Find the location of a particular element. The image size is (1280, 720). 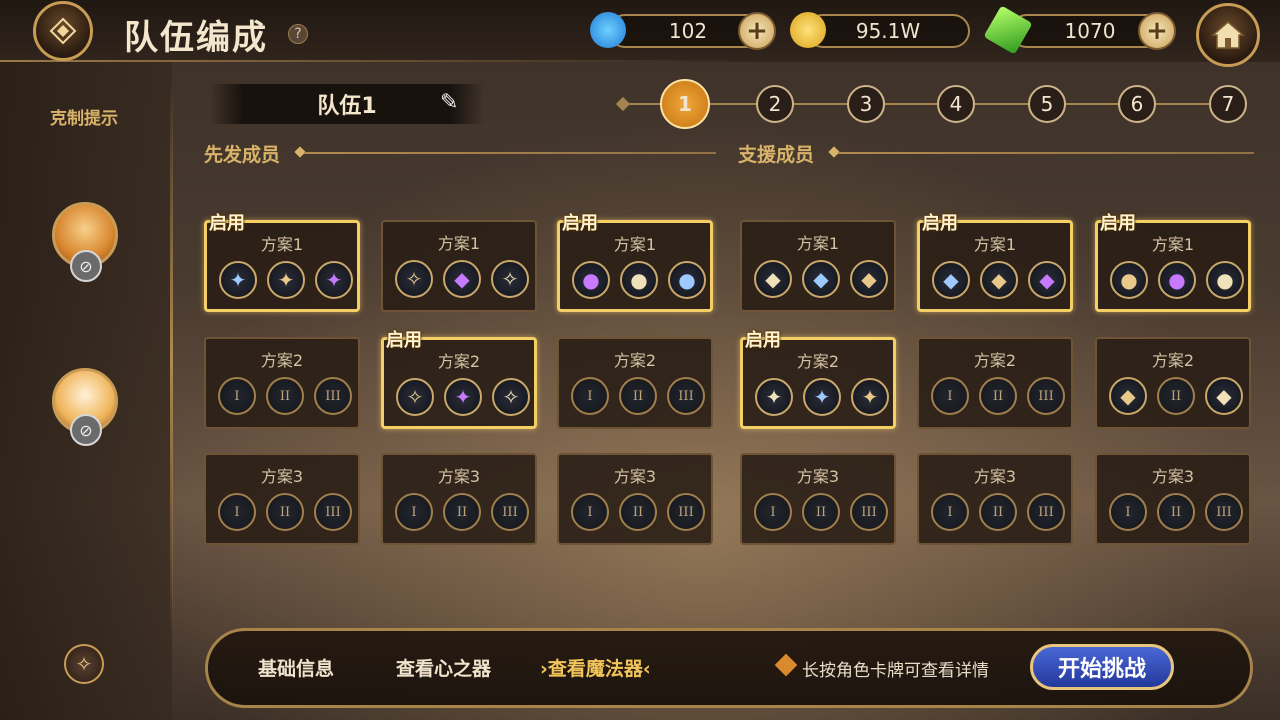

tab-magic-device: ›查看魔法器‹ is located at coordinates (595, 667).